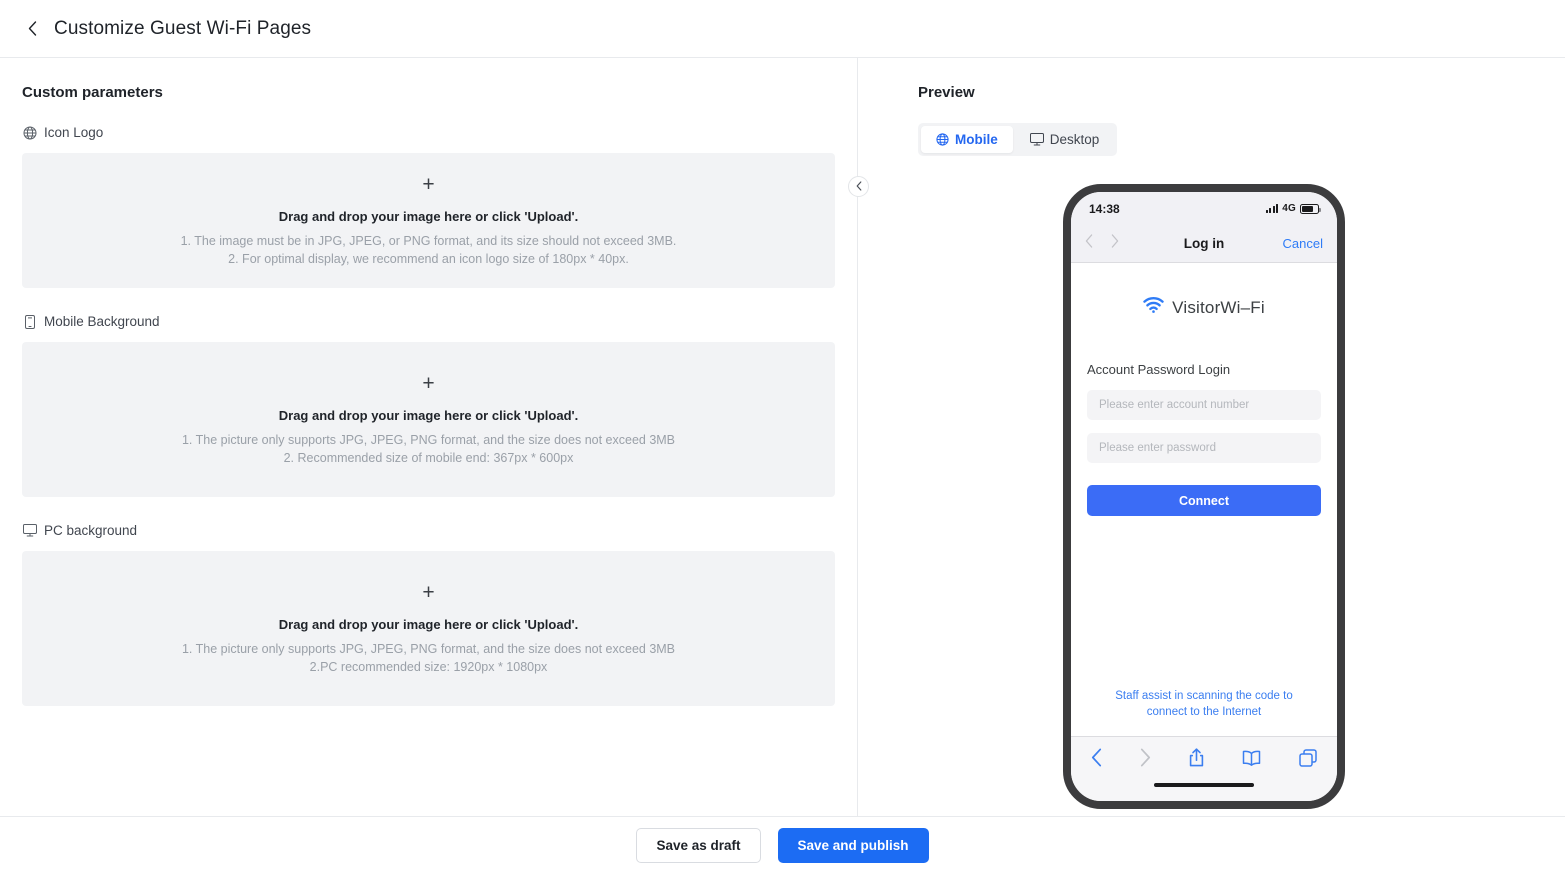 The image size is (1565, 874). I want to click on save-and-publish-button: Save and publish, so click(853, 845).